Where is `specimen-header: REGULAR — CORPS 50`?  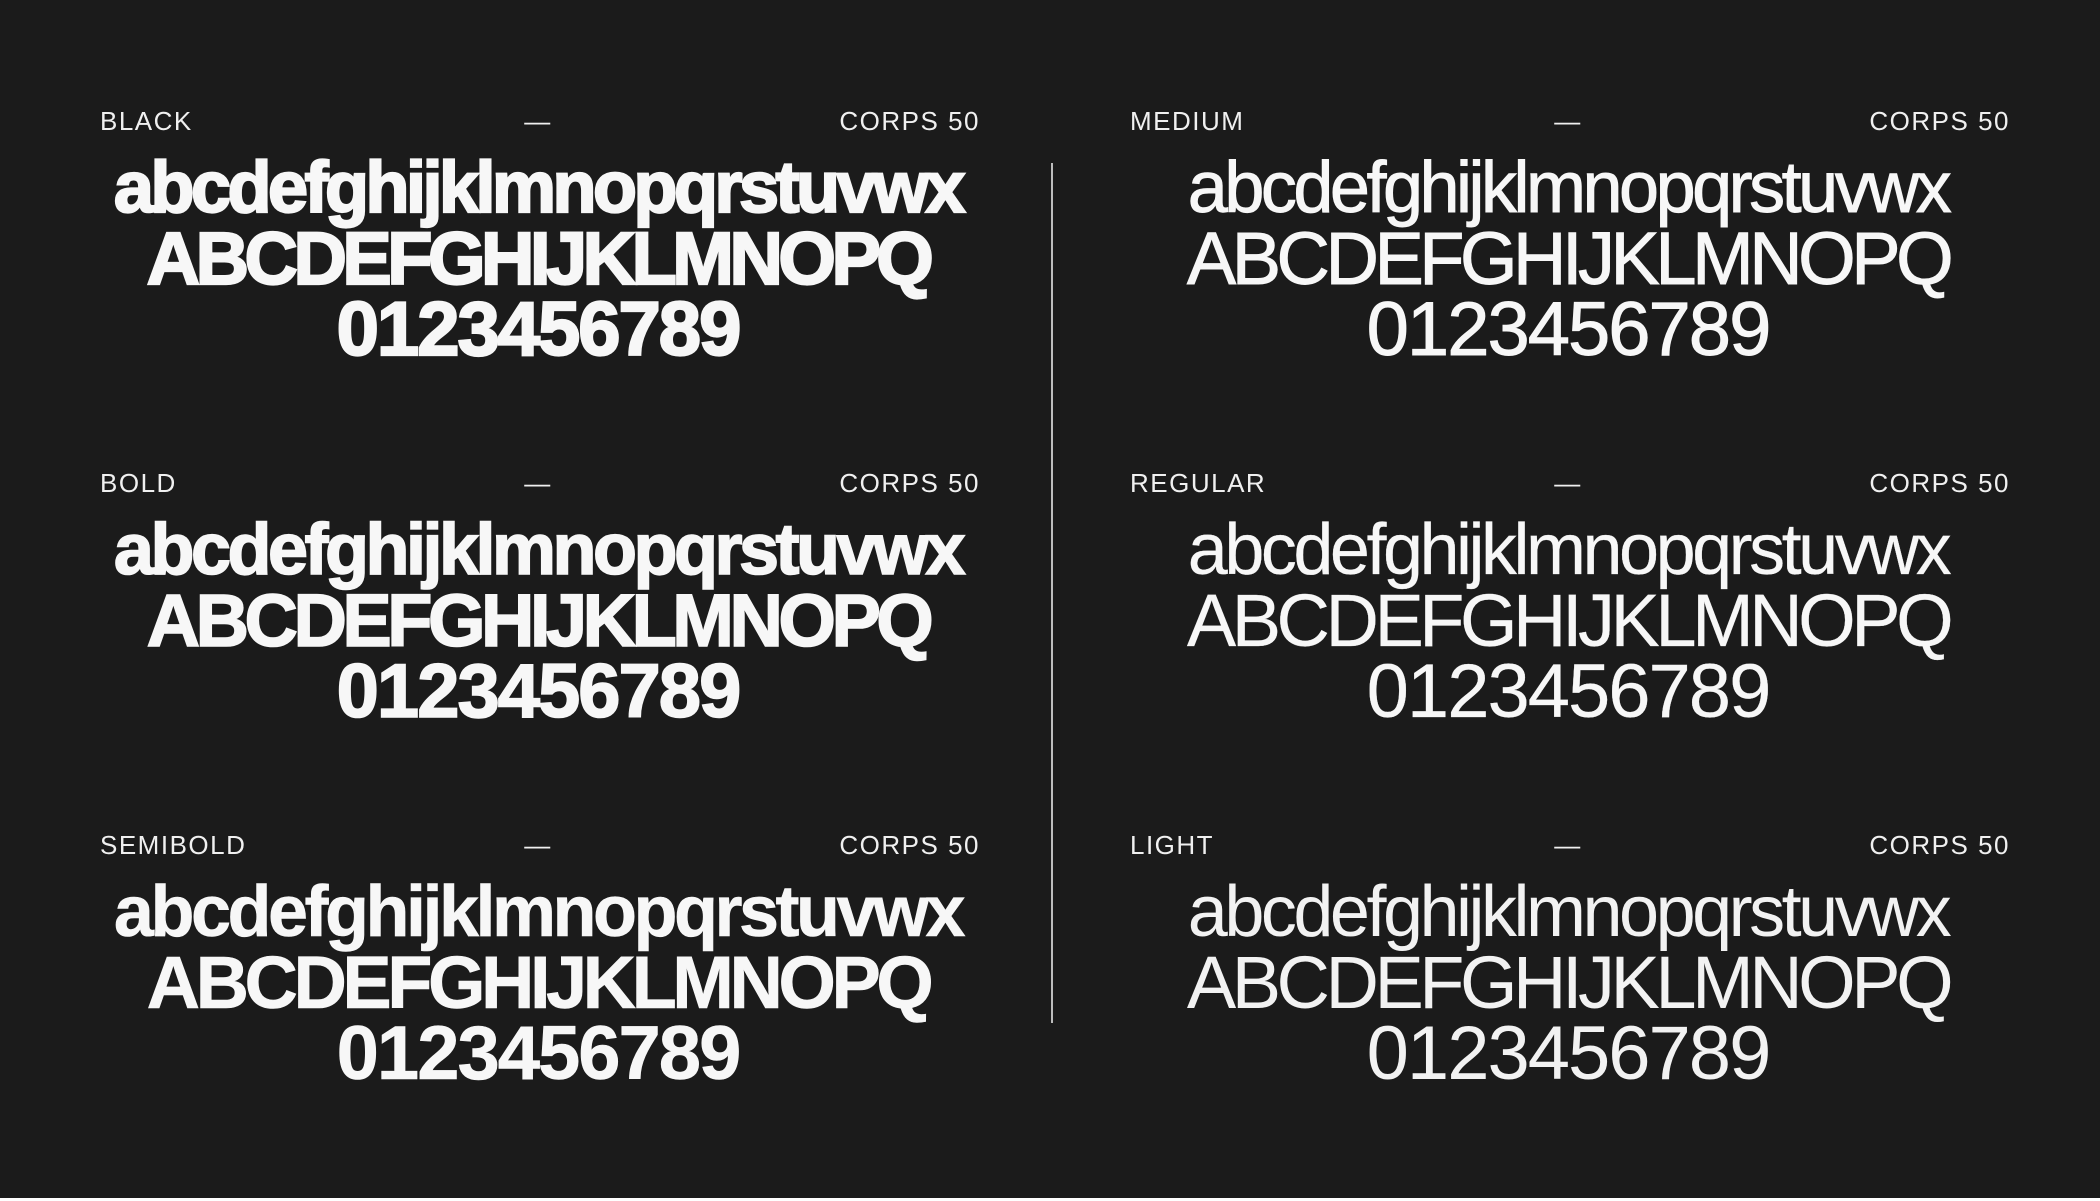 specimen-header: REGULAR — CORPS 50 is located at coordinates (1568, 485).